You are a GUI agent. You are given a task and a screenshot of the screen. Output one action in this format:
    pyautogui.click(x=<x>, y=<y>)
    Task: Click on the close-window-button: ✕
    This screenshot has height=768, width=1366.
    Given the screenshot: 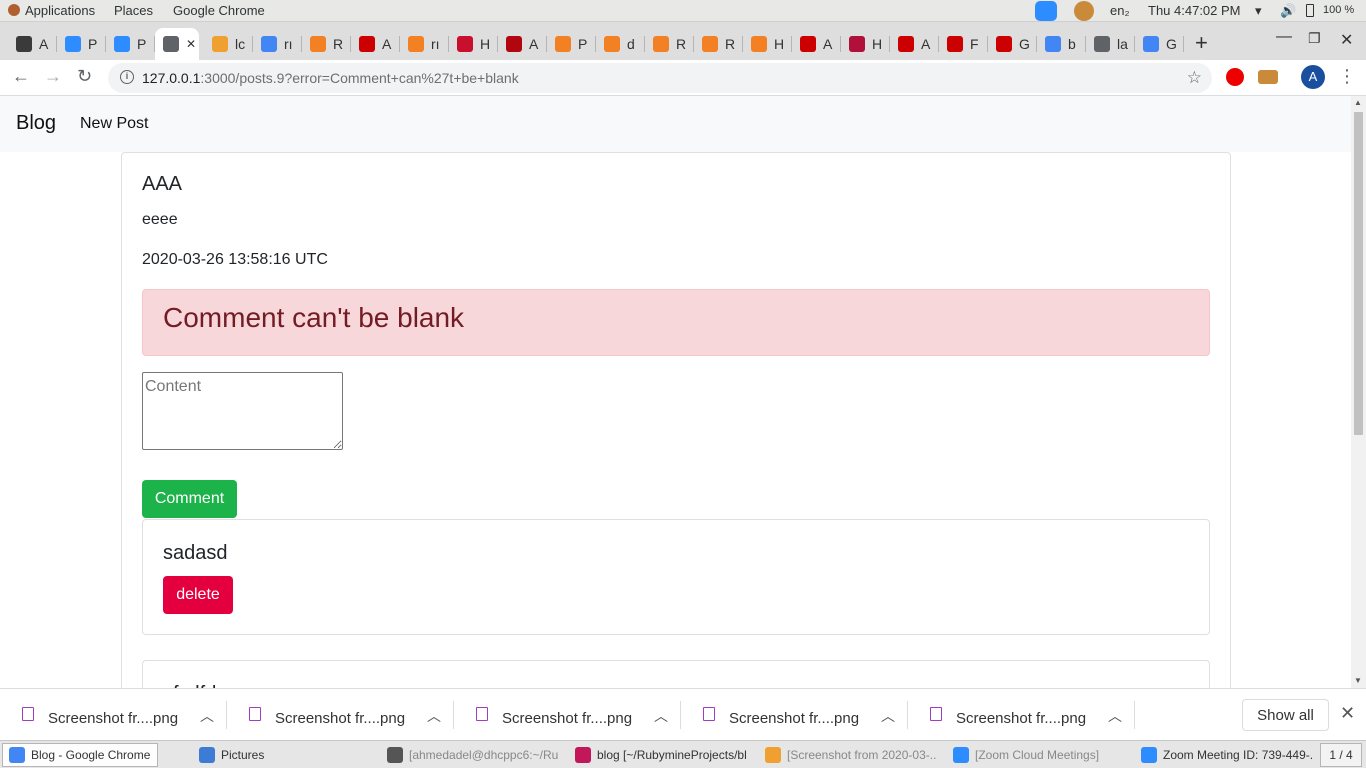 What is the action you would take?
    pyautogui.click(x=1346, y=40)
    